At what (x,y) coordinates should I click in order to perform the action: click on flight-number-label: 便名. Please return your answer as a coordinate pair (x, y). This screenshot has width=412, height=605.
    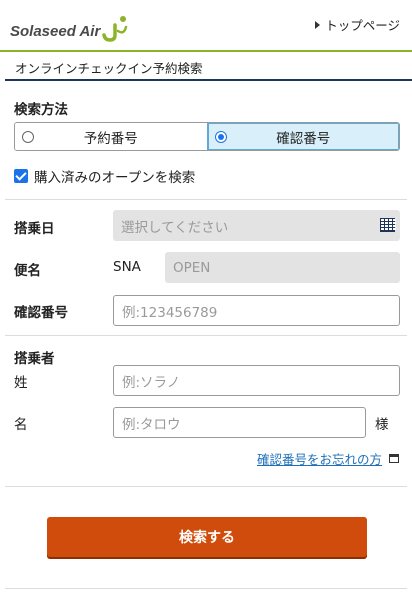
    Looking at the image, I should click on (27, 271).